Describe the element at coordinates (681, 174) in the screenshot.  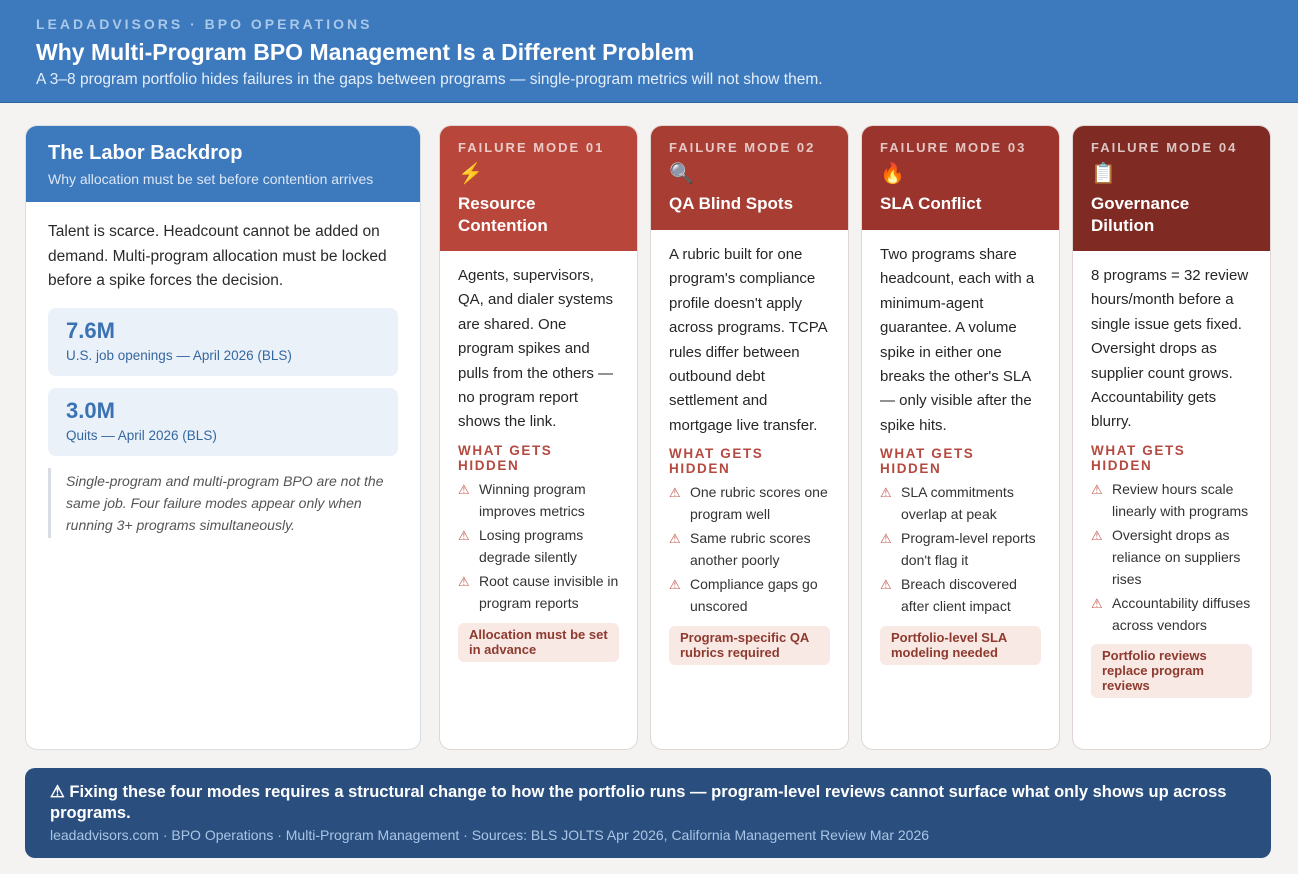
I see `magnifier-icon: 🔍` at that location.